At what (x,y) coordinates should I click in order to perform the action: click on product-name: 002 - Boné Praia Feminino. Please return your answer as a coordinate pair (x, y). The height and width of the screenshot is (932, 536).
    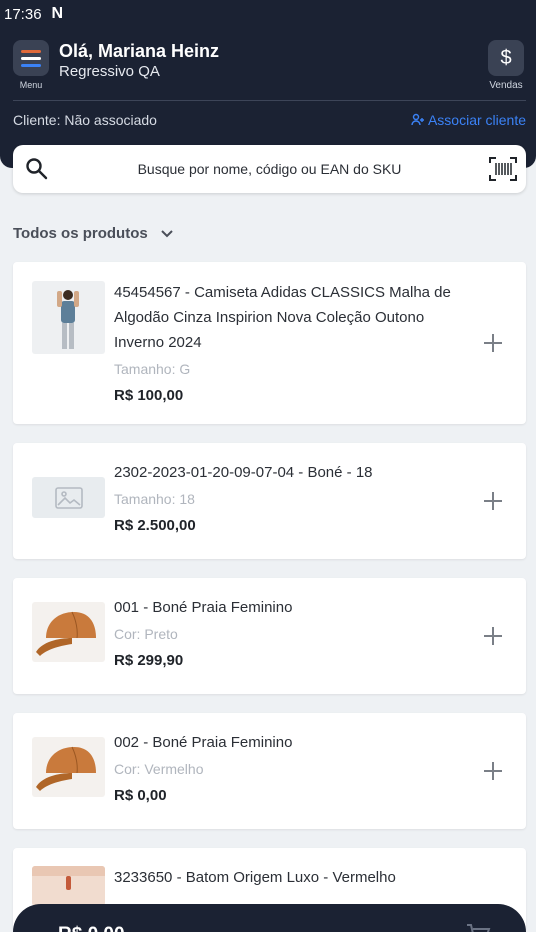
    Looking at the image, I should click on (203, 742).